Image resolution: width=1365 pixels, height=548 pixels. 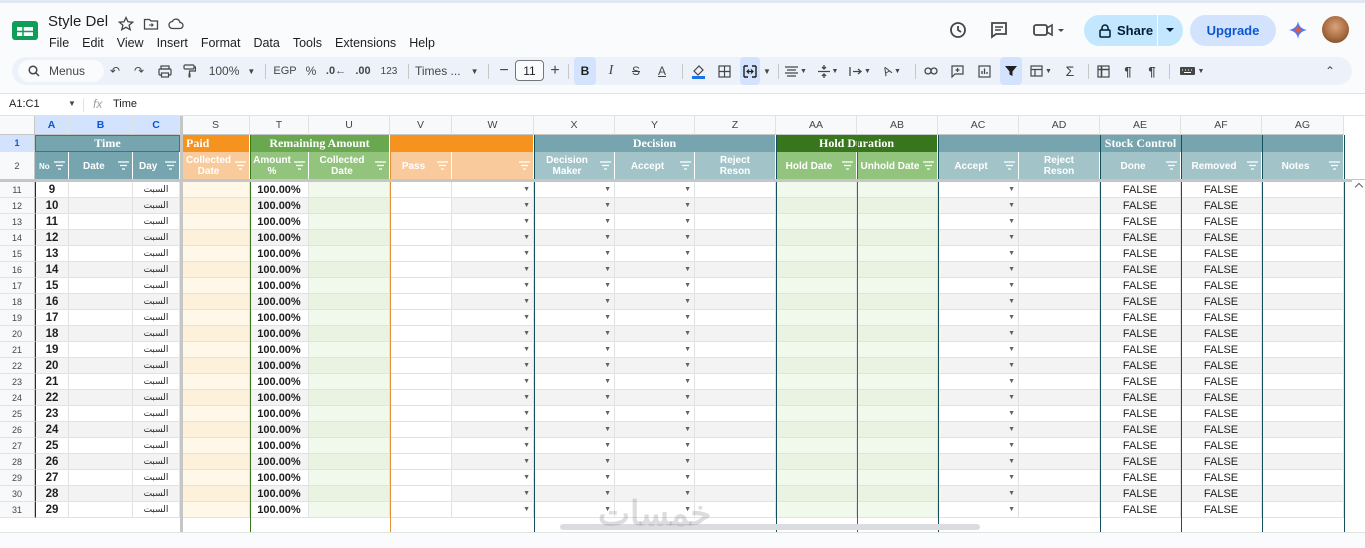 What do you see at coordinates (176, 24) in the screenshot?
I see `cloud-status-icon` at bounding box center [176, 24].